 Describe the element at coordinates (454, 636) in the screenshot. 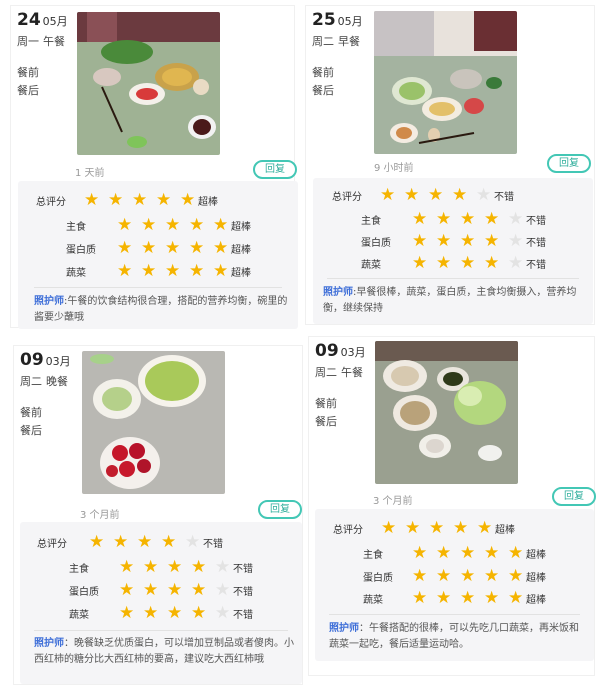

I see `comment-text: ：午餐搭配的很棒，可以先吃几口蔬菜，再米饭和蔬菜一起吃，餐后适量运动哈。` at that location.